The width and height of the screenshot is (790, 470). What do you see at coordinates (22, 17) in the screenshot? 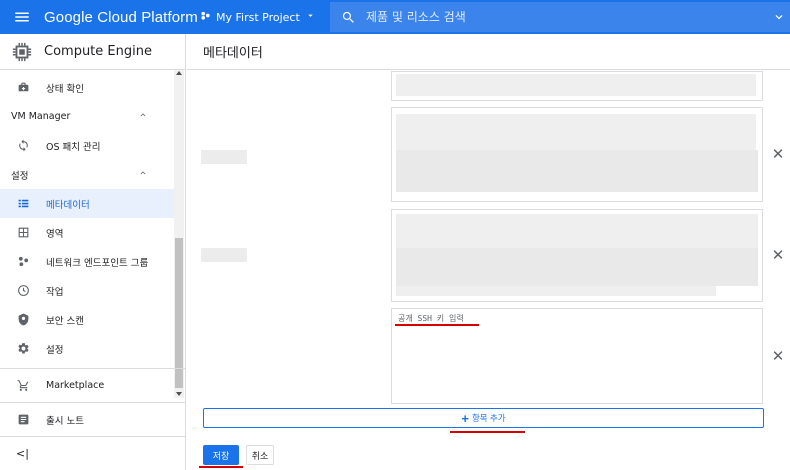
I see `menu-icon` at bounding box center [22, 17].